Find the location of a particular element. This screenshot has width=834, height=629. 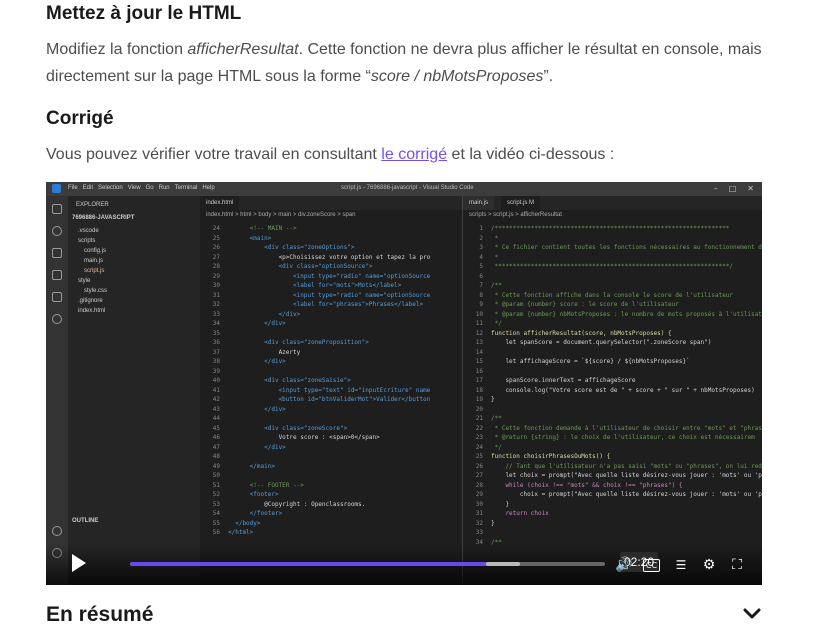

line-number: 48 is located at coordinates (216, 456).